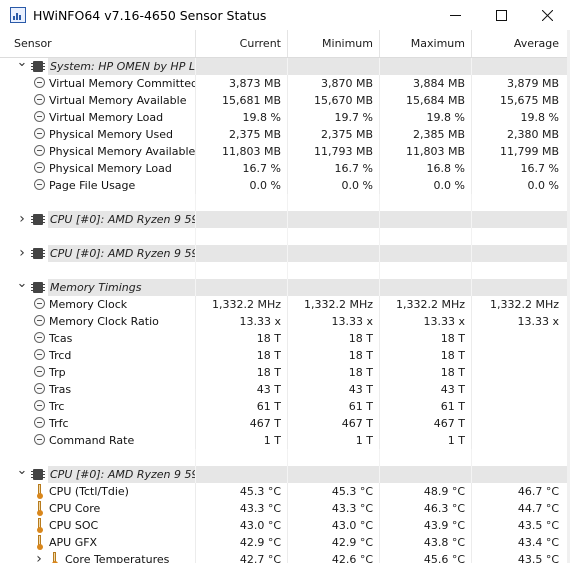  I want to click on current-value: 3,873 MB, so click(242, 83).